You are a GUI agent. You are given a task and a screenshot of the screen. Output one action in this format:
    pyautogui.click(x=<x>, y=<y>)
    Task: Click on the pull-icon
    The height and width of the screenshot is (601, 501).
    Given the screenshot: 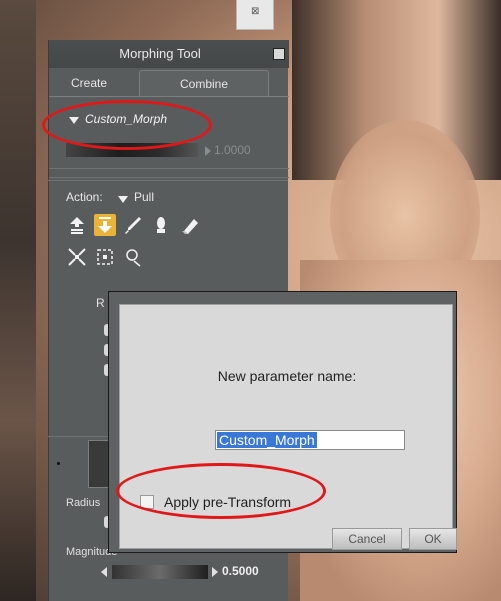 What is the action you would take?
    pyautogui.click(x=105, y=225)
    